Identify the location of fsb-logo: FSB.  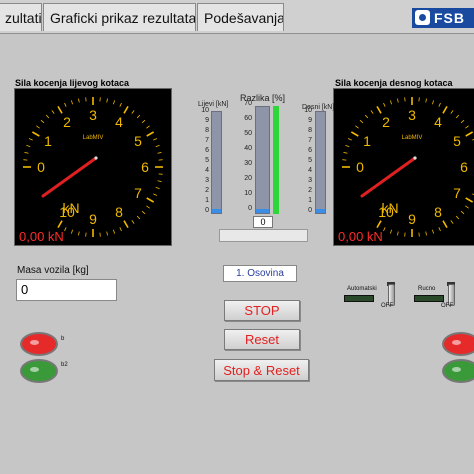
(443, 18).